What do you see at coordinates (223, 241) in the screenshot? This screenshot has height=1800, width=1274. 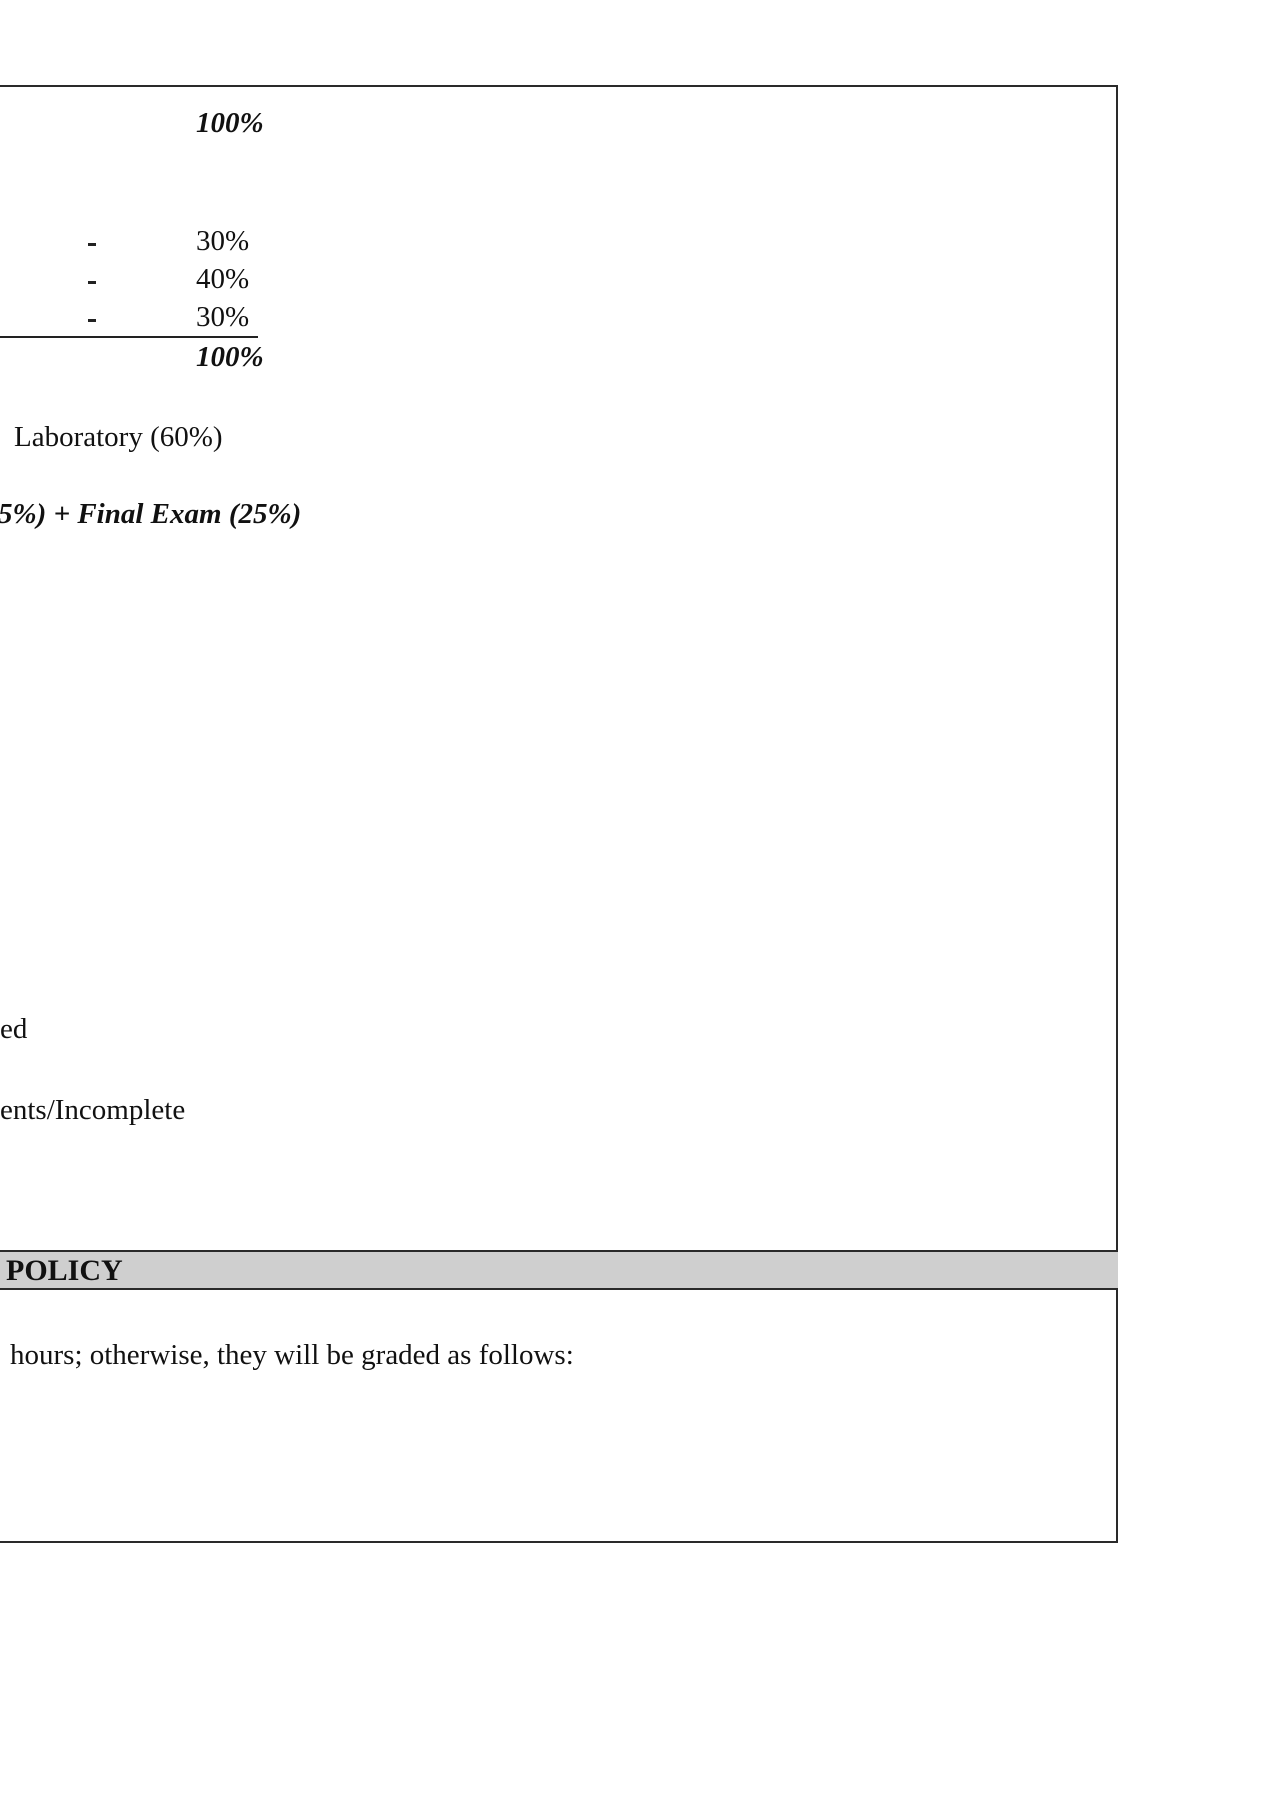 I see `component-percentage-1: 30%` at bounding box center [223, 241].